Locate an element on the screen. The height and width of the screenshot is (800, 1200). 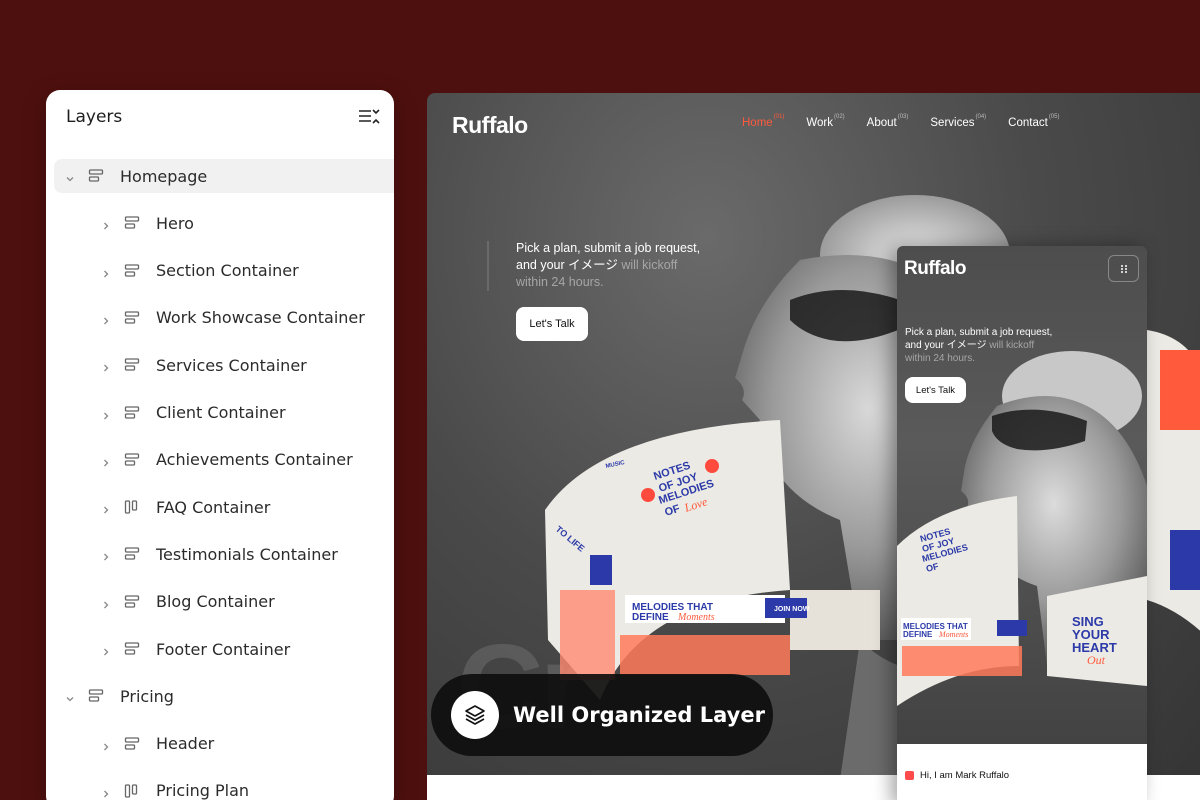
layer-item: Pricing Plan is located at coordinates (224, 787).